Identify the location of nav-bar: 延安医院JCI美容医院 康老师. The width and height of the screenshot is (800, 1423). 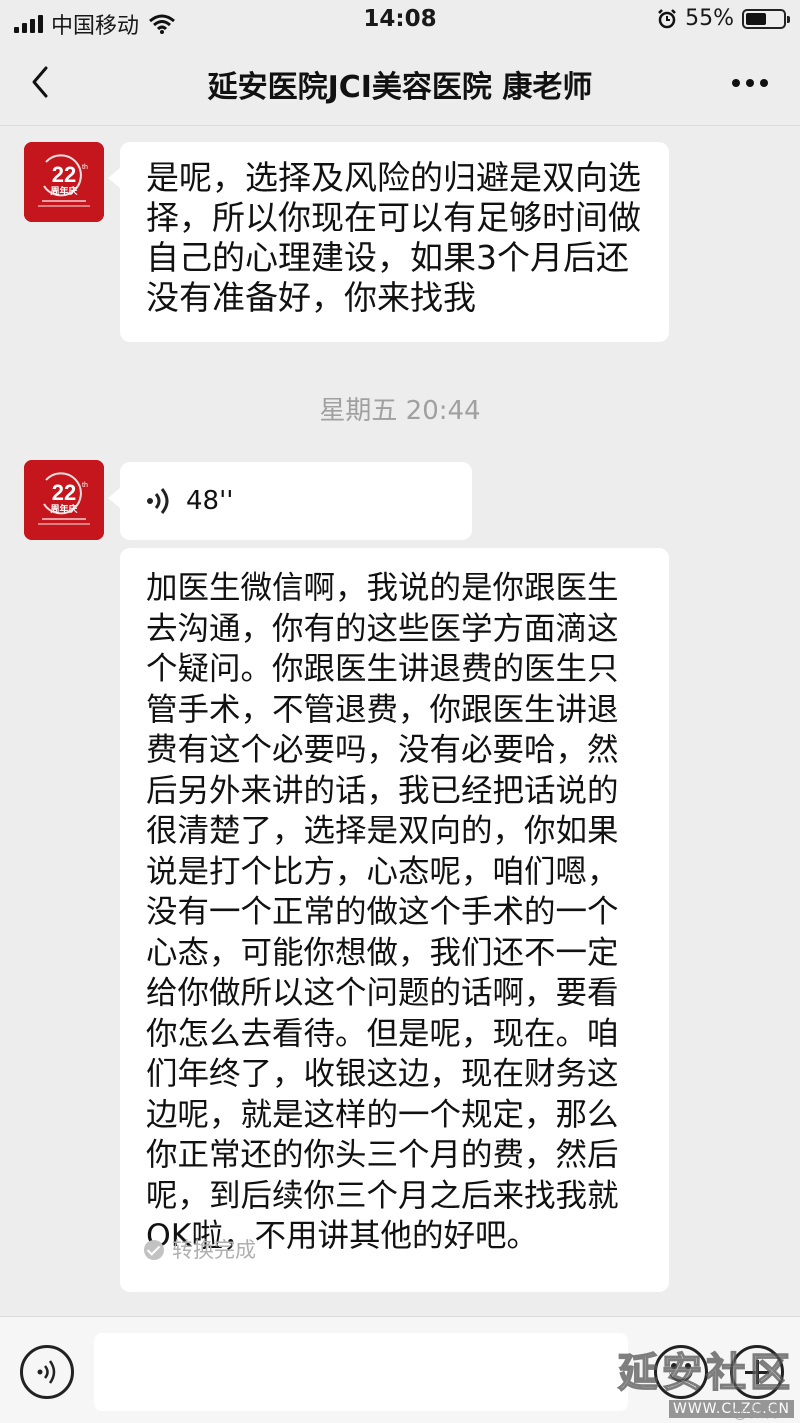
(400, 83).